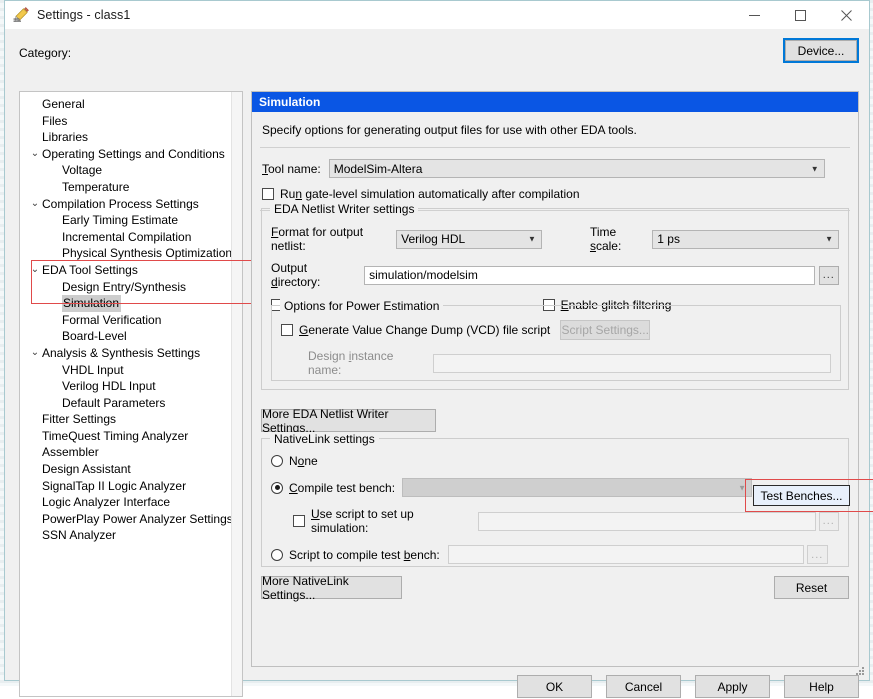 This screenshot has height=699, width=873. I want to click on category-tree-item: Logic Analyzer Interface, so click(131, 502).